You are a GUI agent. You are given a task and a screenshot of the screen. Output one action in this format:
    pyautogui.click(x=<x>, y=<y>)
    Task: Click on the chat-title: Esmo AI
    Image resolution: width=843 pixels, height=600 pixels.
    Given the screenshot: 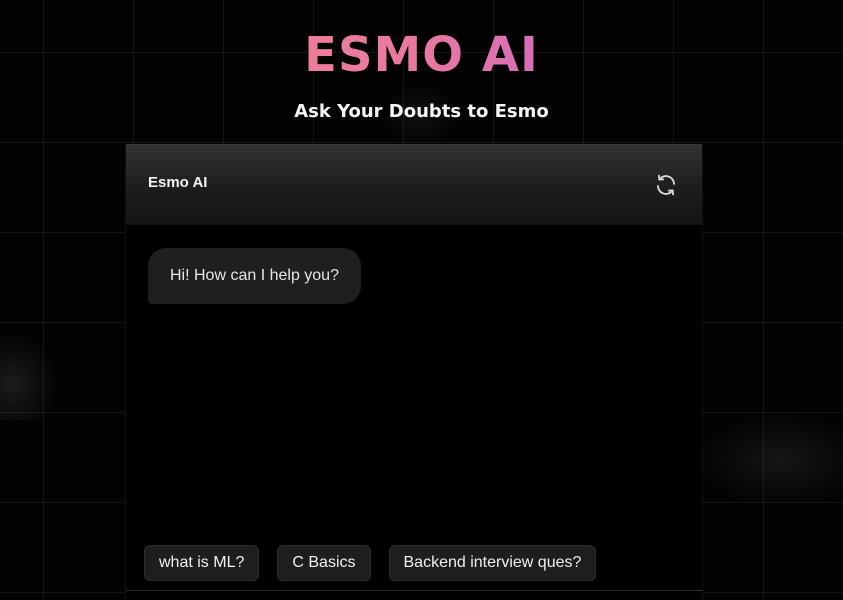 What is the action you would take?
    pyautogui.click(x=178, y=182)
    